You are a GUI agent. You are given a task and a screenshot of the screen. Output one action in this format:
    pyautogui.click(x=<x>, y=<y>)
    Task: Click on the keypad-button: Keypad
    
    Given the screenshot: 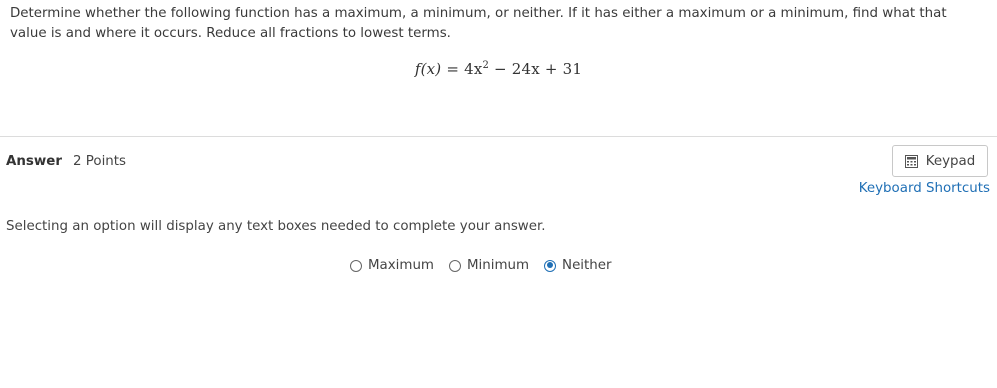 What is the action you would take?
    pyautogui.click(x=940, y=161)
    